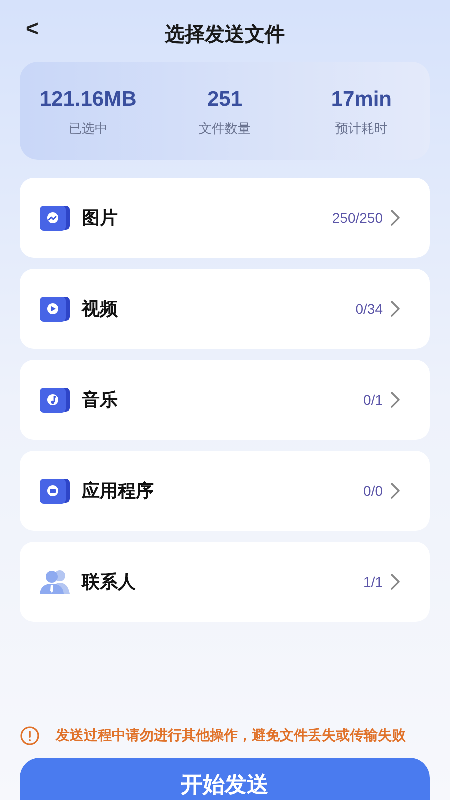 The height and width of the screenshot is (800, 450). I want to click on category-row: 应用程序 0/0, so click(225, 491).